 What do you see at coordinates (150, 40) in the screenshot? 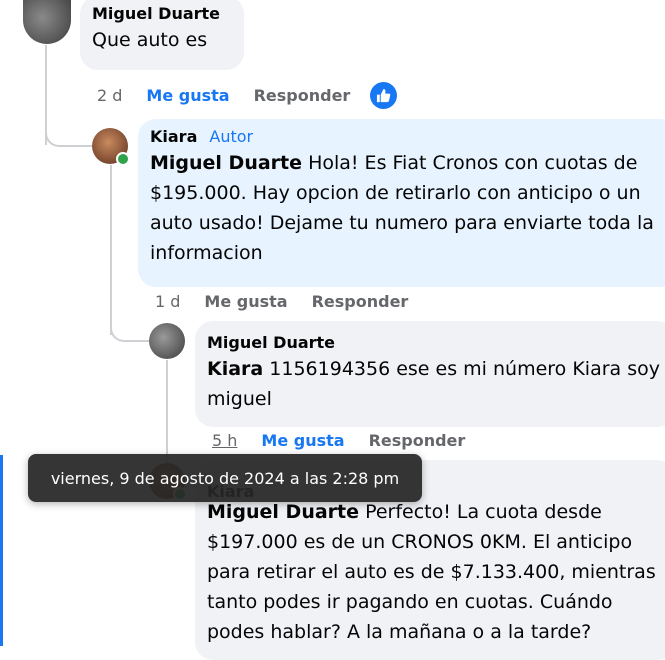
I see `comment-text: Que auto es` at bounding box center [150, 40].